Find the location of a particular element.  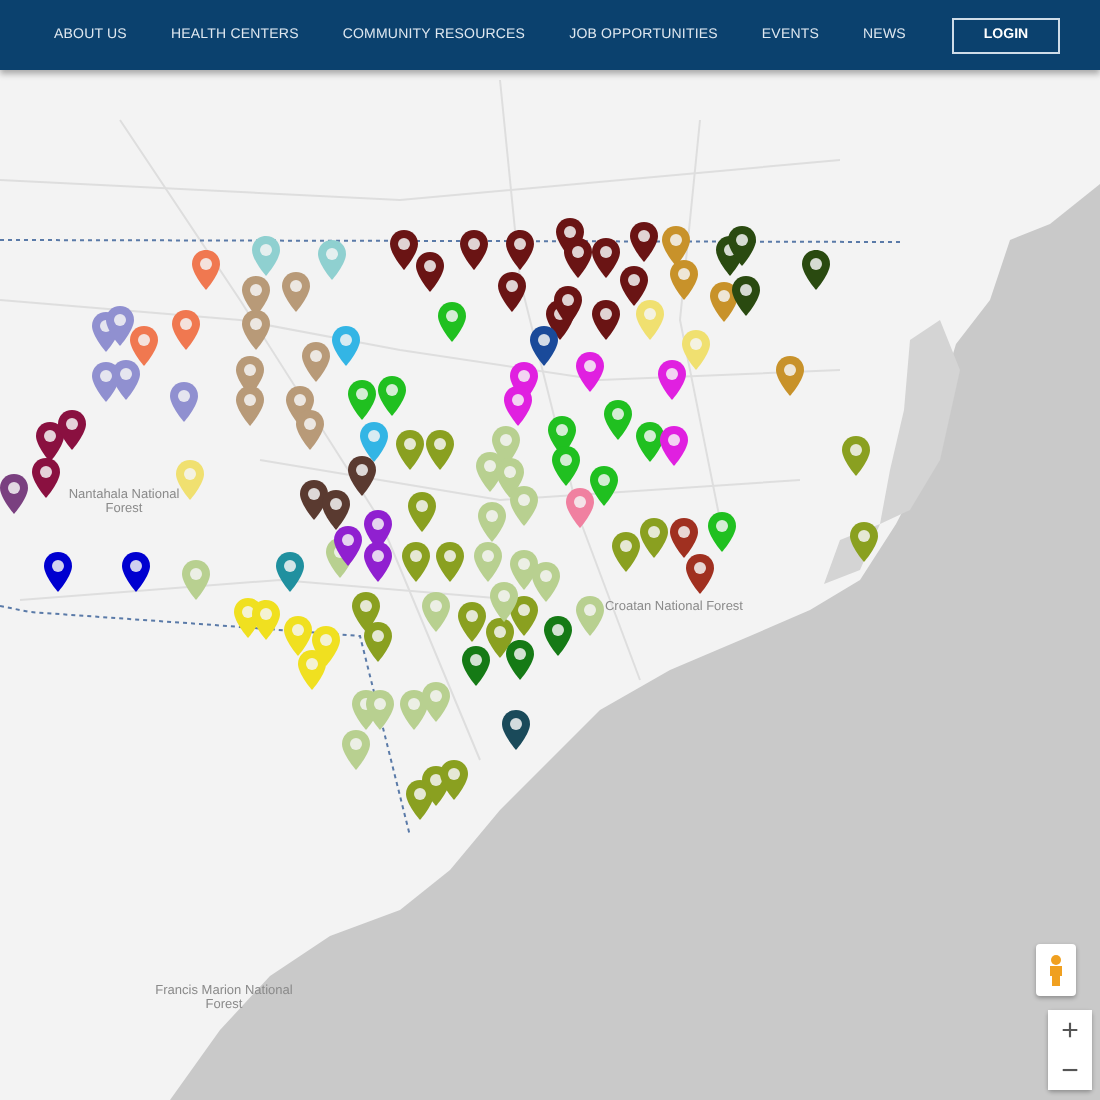

person-icon is located at coordinates (1056, 970).